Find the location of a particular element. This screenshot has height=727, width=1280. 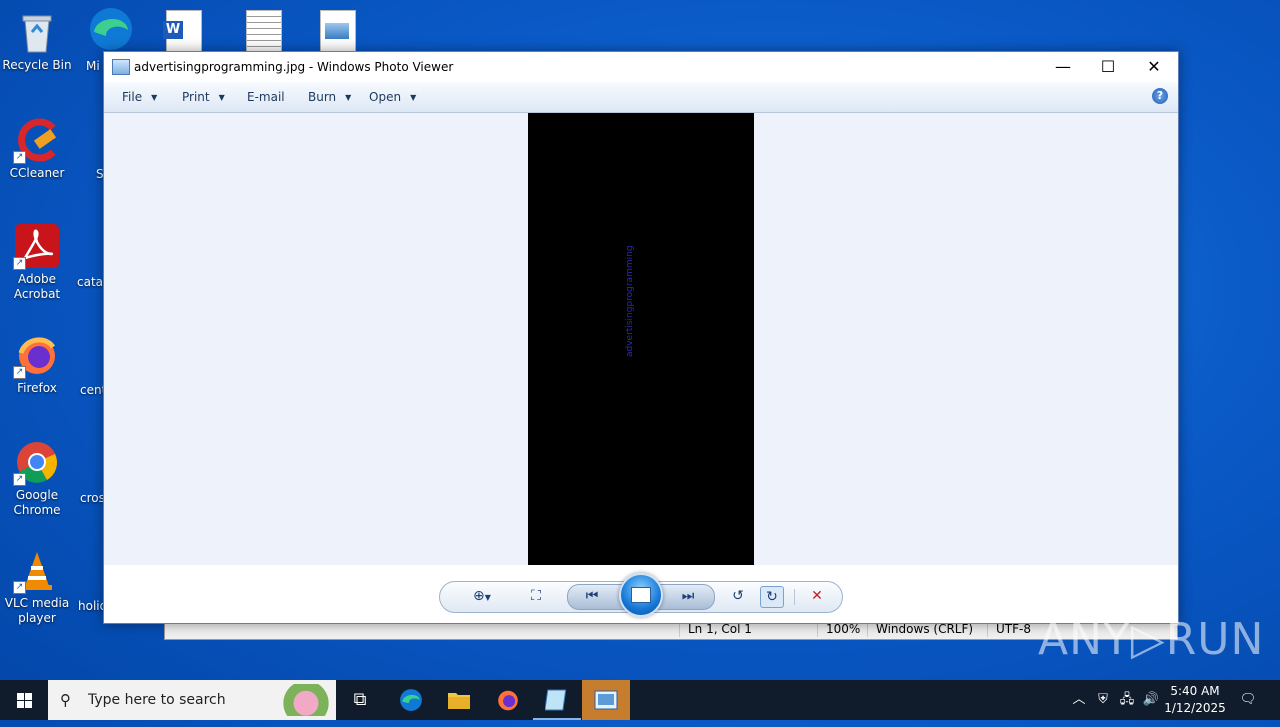

speaker-icon: 🔊 is located at coordinates (1151, 699).